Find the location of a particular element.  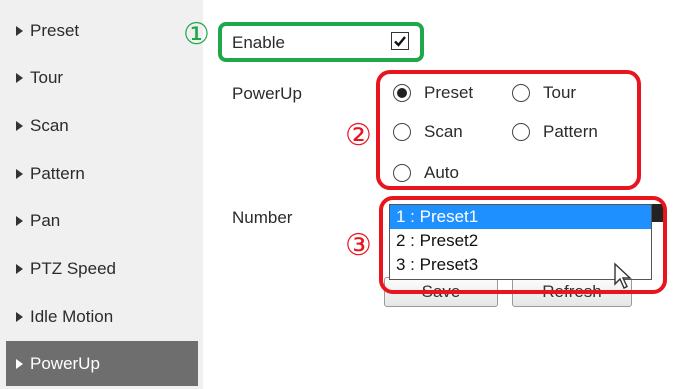

sidebar-item-scan: Scan is located at coordinates (102, 125).